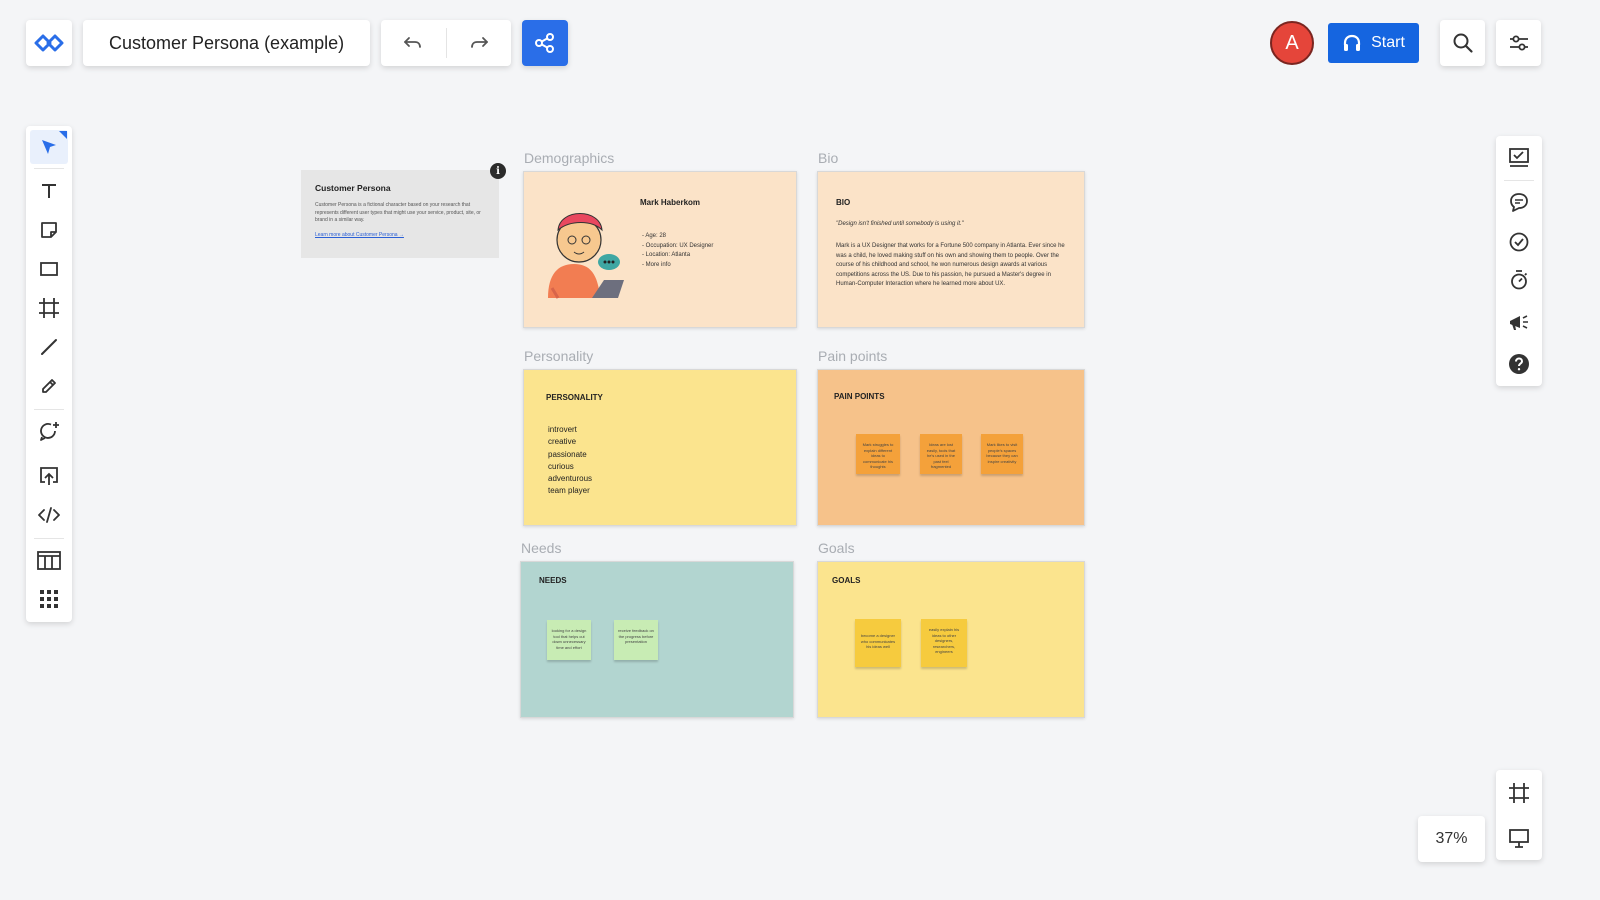 The image size is (1600, 900). What do you see at coordinates (1292, 43) in the screenshot?
I see `user-avatar: A` at bounding box center [1292, 43].